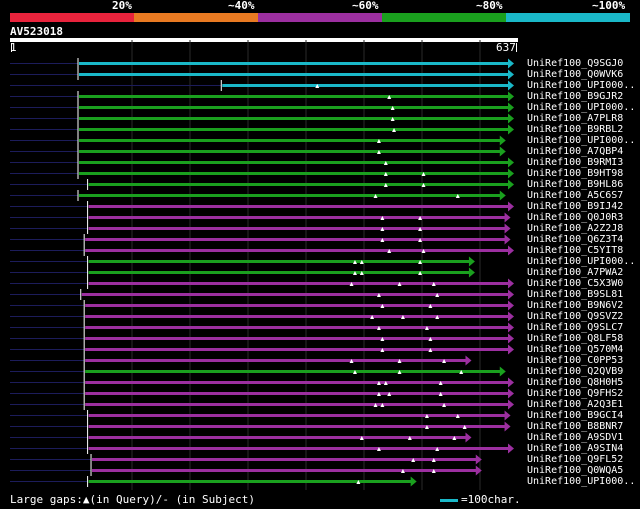 This screenshot has width=640, height=509. I want to click on hit-label: UniRef100_A9SIN4, so click(583, 448).